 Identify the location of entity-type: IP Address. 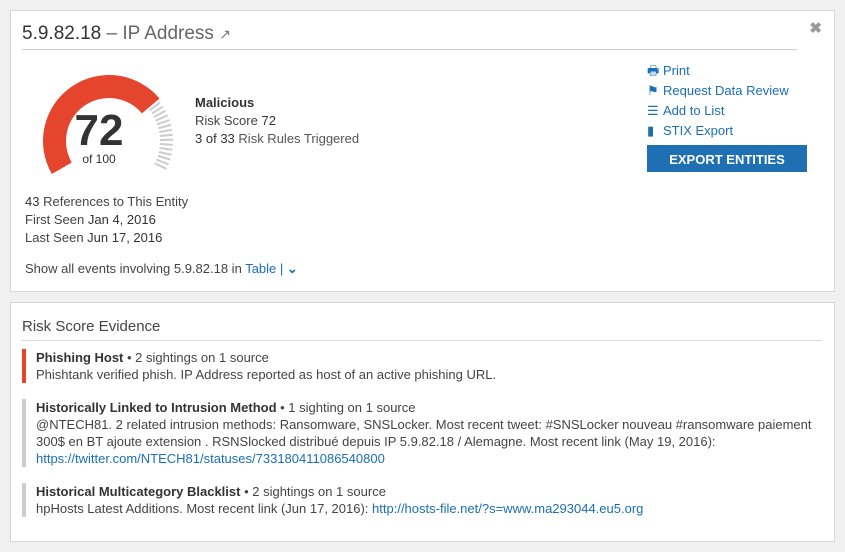
(168, 33).